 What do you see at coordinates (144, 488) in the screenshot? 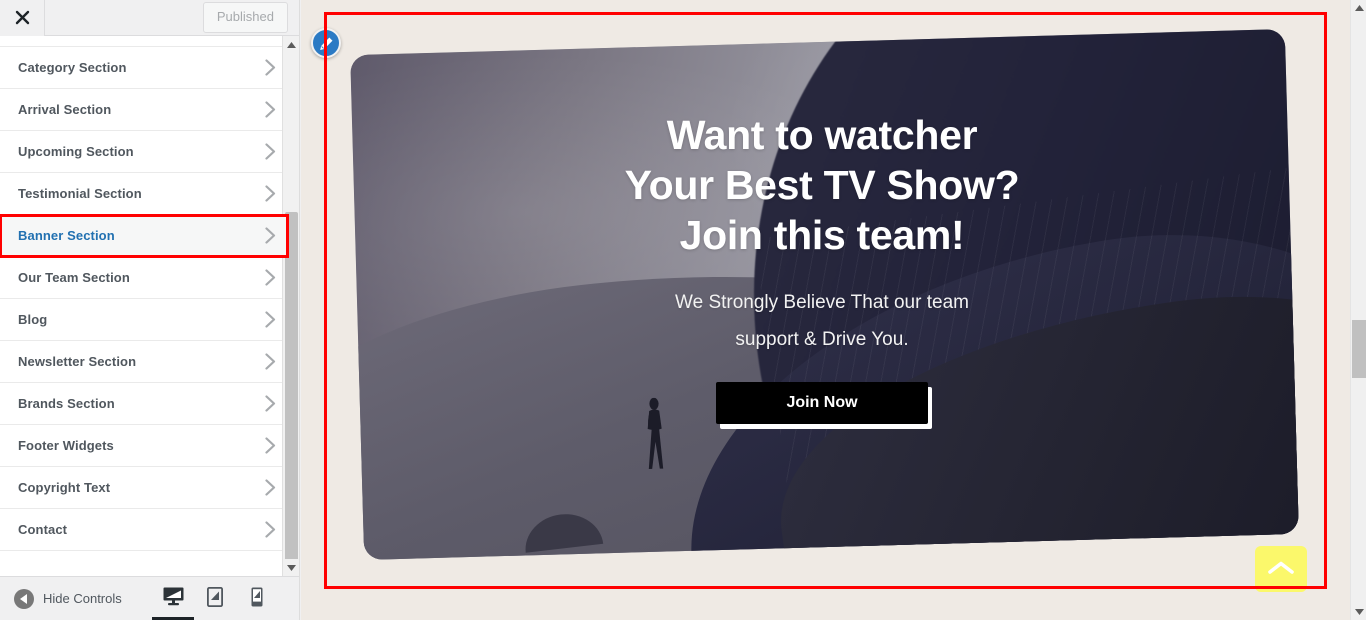
I see `sidebar-item-copyright-text: Copyright Text` at bounding box center [144, 488].